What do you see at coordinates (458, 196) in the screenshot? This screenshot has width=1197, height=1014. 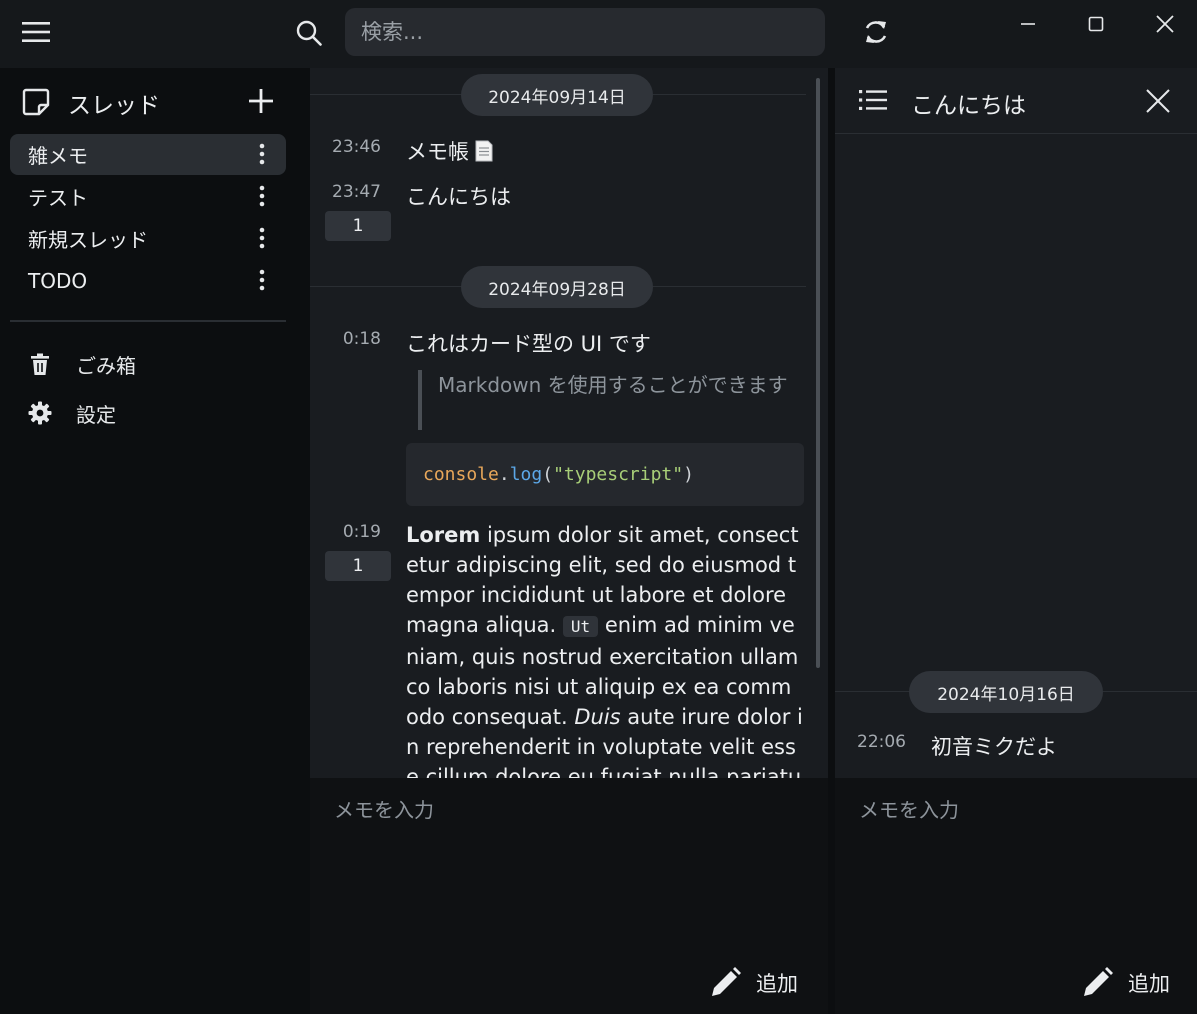 I see `message-text: こんにちは` at bounding box center [458, 196].